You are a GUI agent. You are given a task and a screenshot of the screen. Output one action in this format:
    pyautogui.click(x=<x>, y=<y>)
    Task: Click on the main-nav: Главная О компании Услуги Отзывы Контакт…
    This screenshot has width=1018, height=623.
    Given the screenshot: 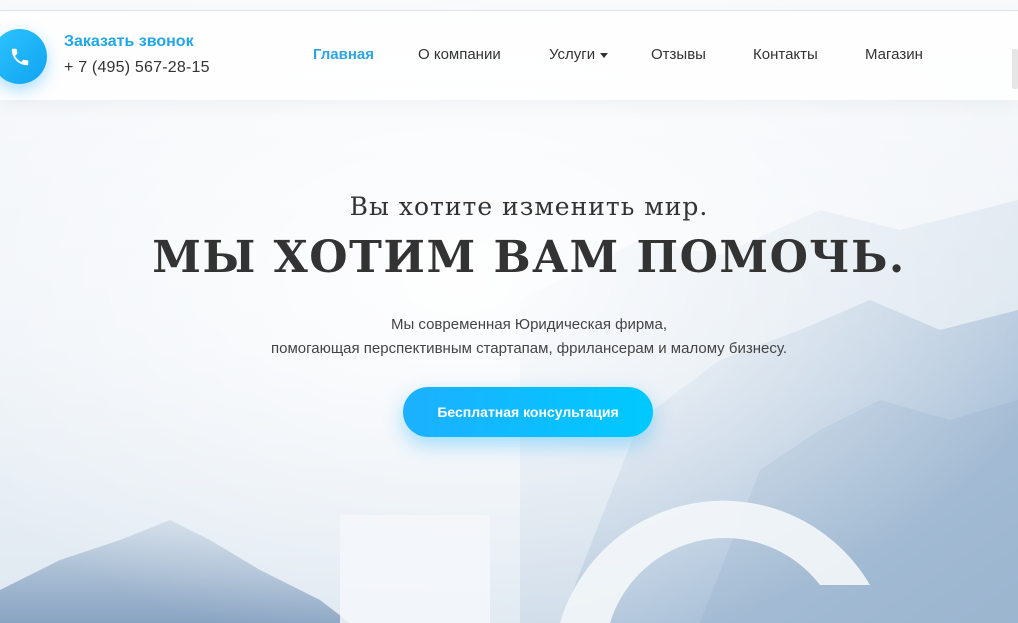 What is the action you would take?
    pyautogui.click(x=509, y=57)
    